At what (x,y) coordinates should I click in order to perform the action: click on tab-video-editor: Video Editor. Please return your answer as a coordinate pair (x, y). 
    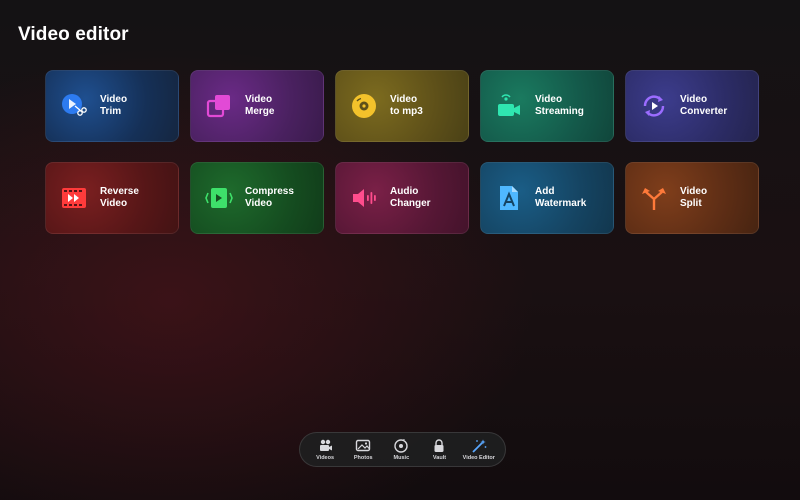
    Looking at the image, I should click on (479, 450).